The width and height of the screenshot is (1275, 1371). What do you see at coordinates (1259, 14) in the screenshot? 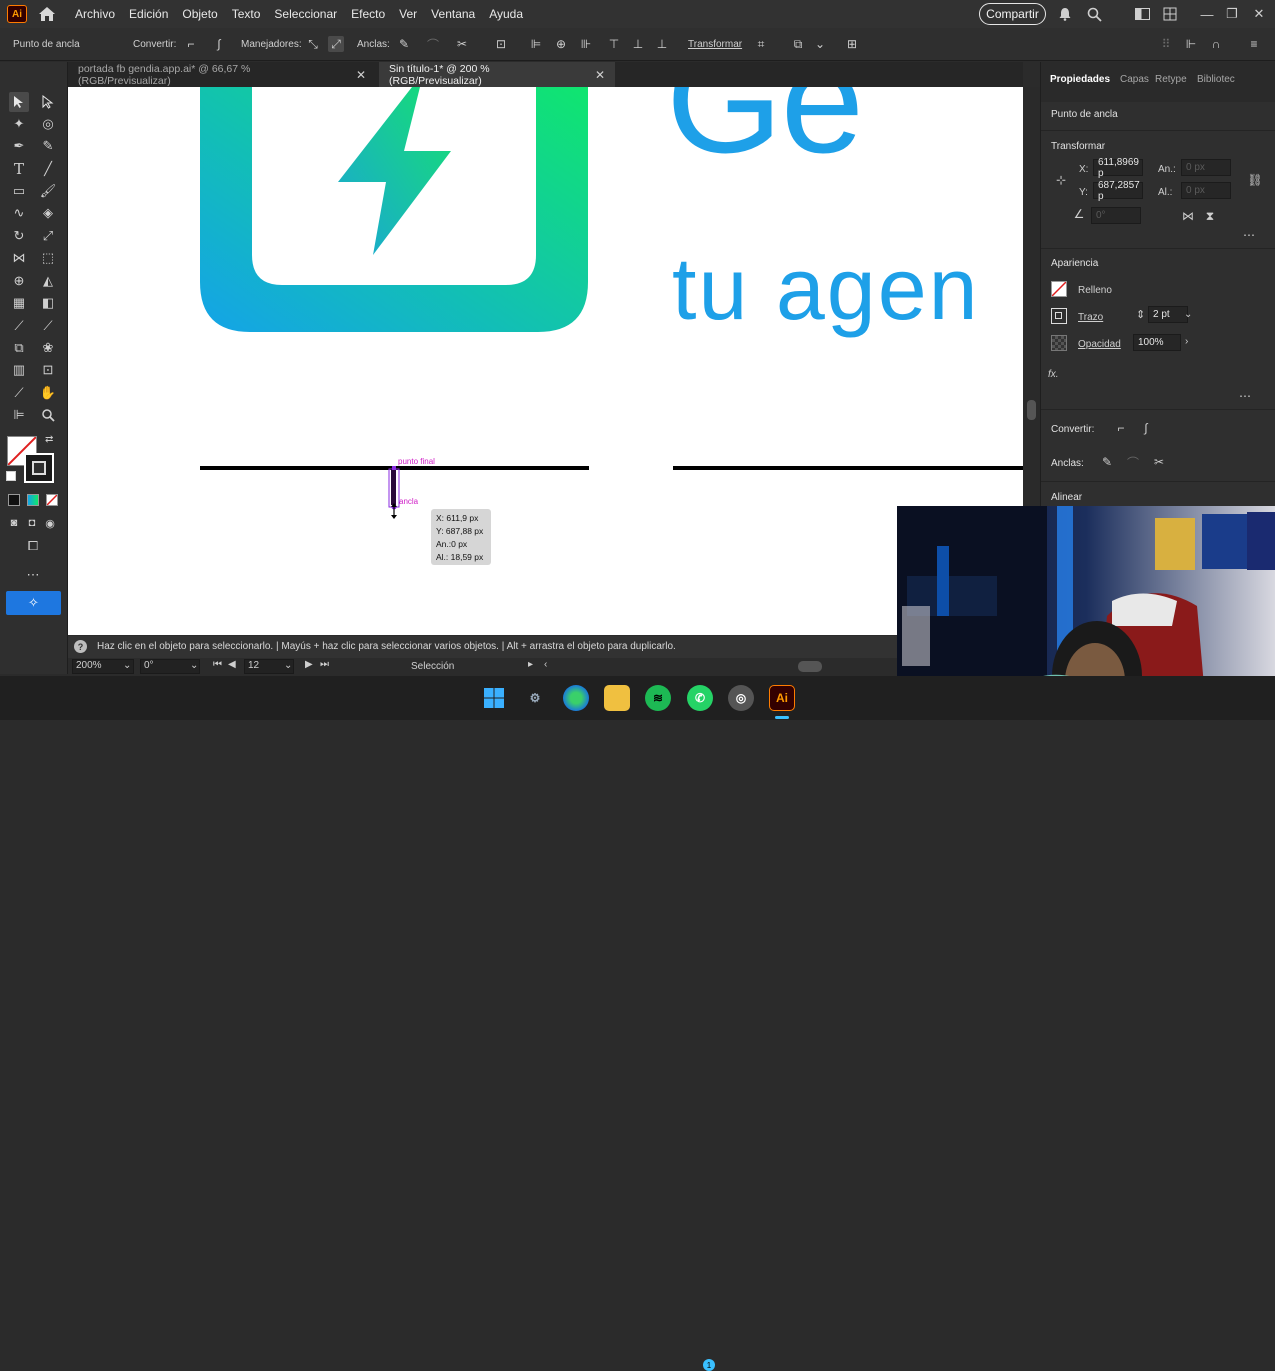
I see `close-window-icon: ✕` at bounding box center [1259, 14].